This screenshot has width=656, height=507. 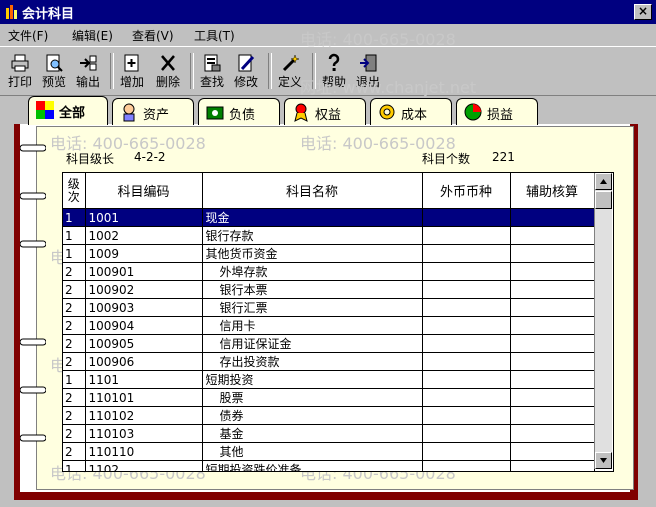 What do you see at coordinates (144, 433) in the screenshot?
I see `row-code-cell: 110103` at bounding box center [144, 433].